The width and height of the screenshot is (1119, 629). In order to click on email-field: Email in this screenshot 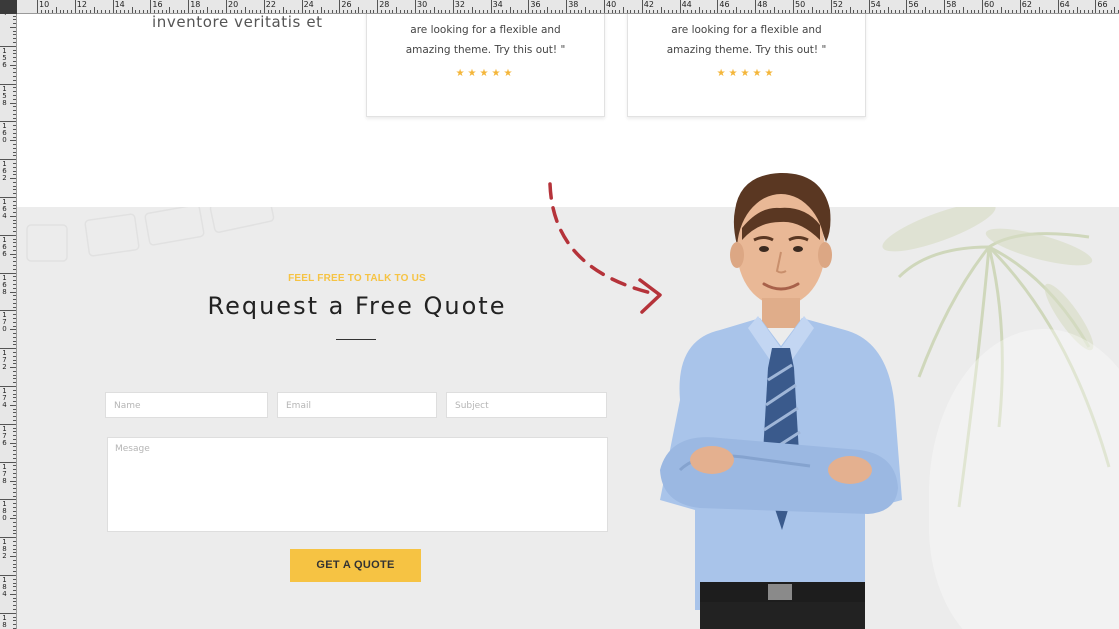, I will do `click(357, 405)`.